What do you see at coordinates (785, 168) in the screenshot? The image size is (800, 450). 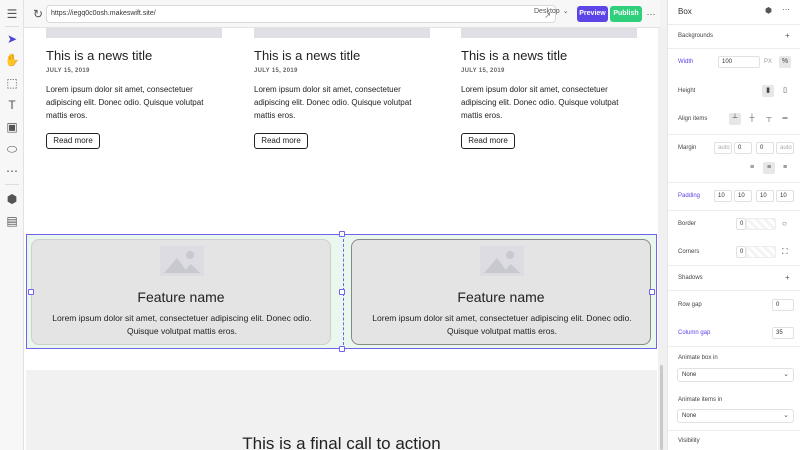 I see `align-right-icon: ≡` at bounding box center [785, 168].